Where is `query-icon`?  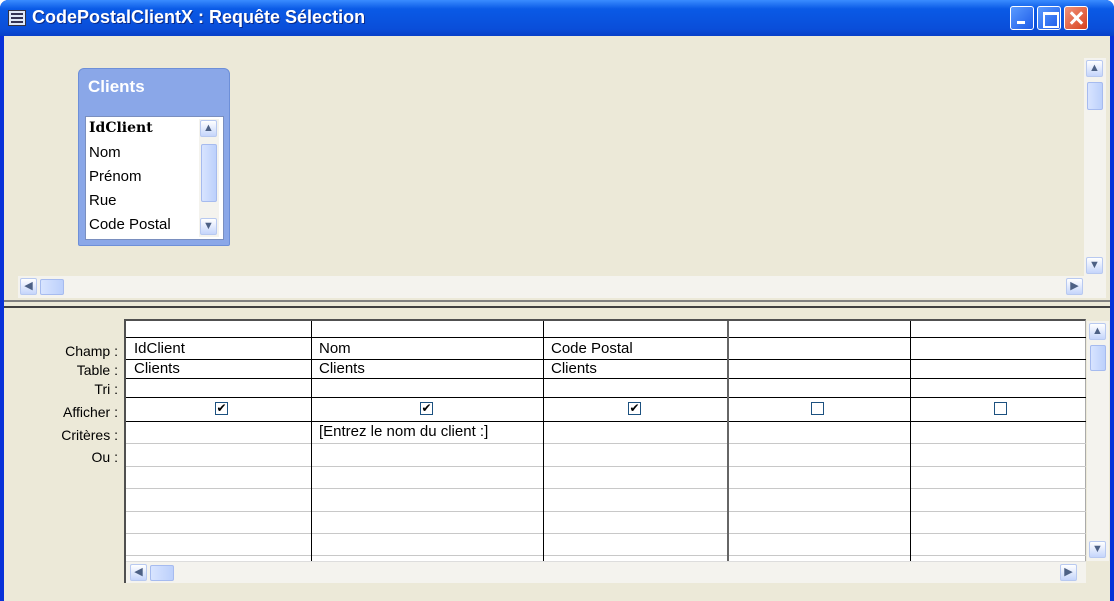 query-icon is located at coordinates (17, 18).